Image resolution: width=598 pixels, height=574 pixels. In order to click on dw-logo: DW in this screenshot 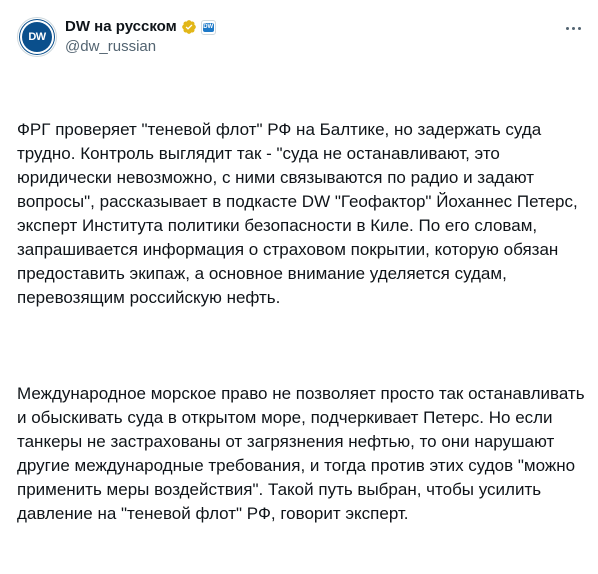, I will do `click(37, 37)`.